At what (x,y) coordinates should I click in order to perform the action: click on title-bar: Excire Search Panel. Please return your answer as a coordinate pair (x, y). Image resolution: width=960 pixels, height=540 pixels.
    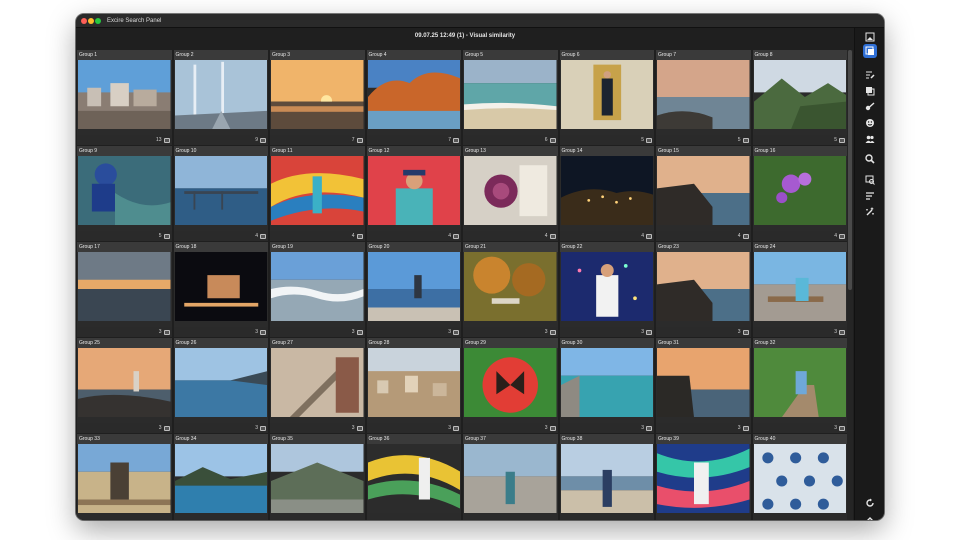
    Looking at the image, I should click on (480, 21).